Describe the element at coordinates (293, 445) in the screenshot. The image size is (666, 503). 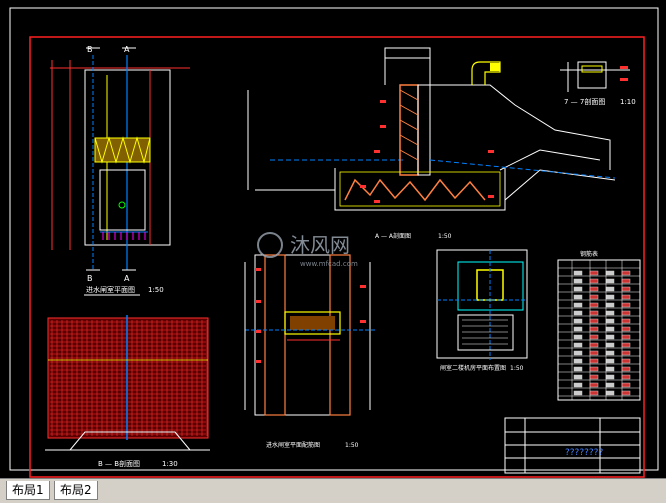
I see `rebar-plan-title: 进水闸室平面配筋图` at that location.